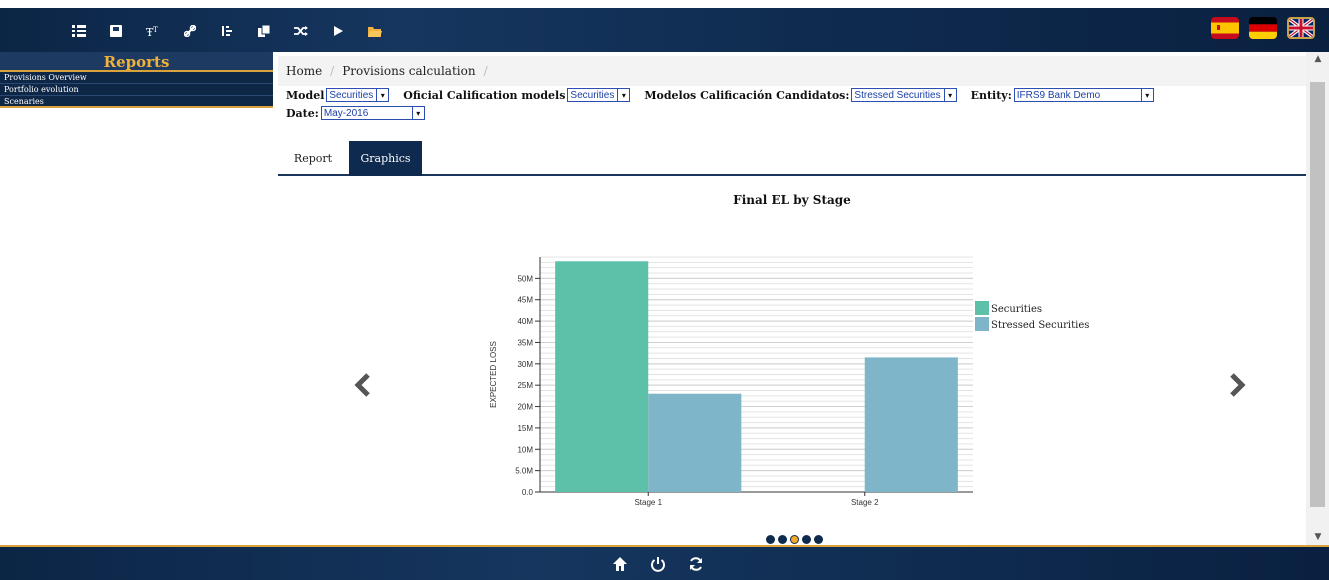 This screenshot has height=580, width=1329. Describe the element at coordinates (528, 492) in the screenshot. I see `y-tick-label: 0.0` at that location.